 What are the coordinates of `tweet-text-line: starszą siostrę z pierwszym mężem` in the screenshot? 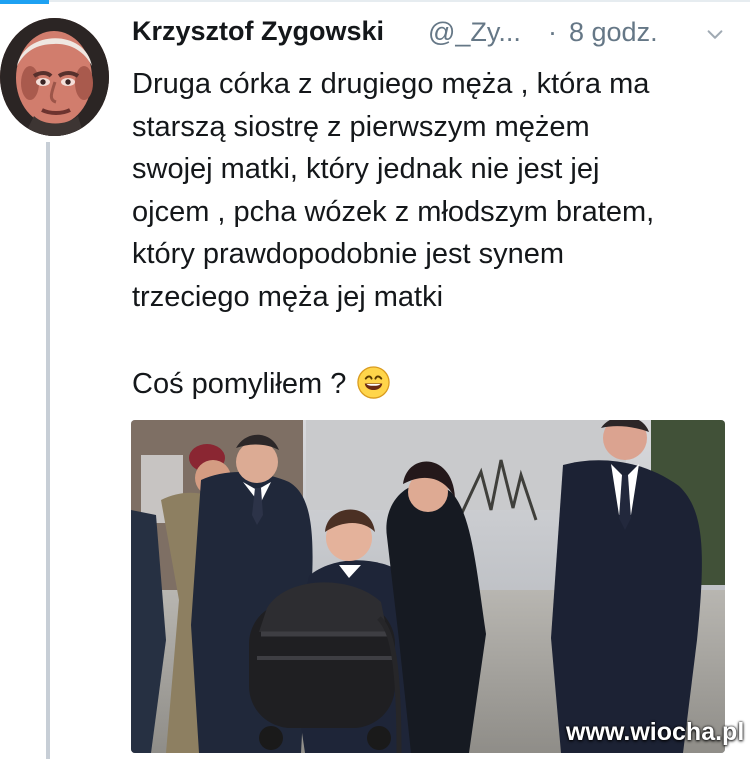 It's located at (361, 126).